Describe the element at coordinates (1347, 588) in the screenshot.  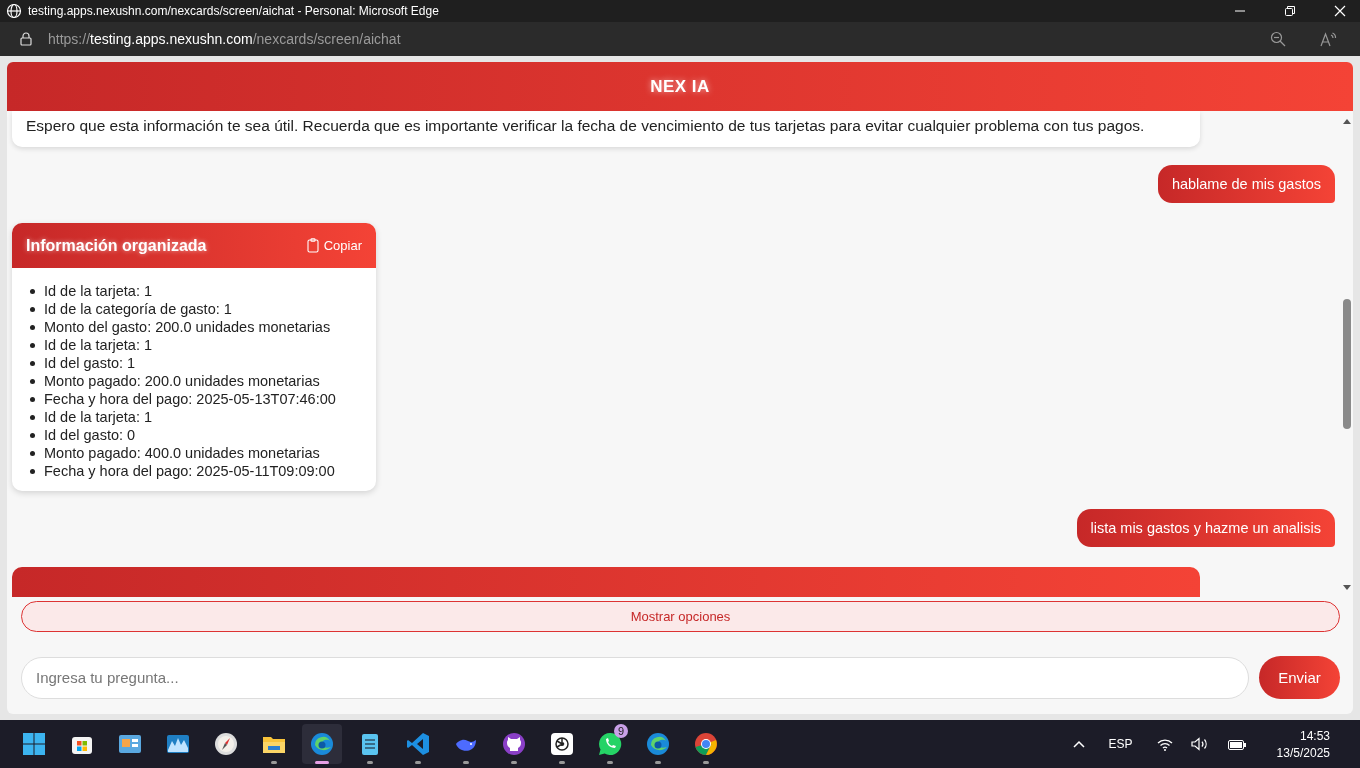
I see `scroll-down-icon` at that location.